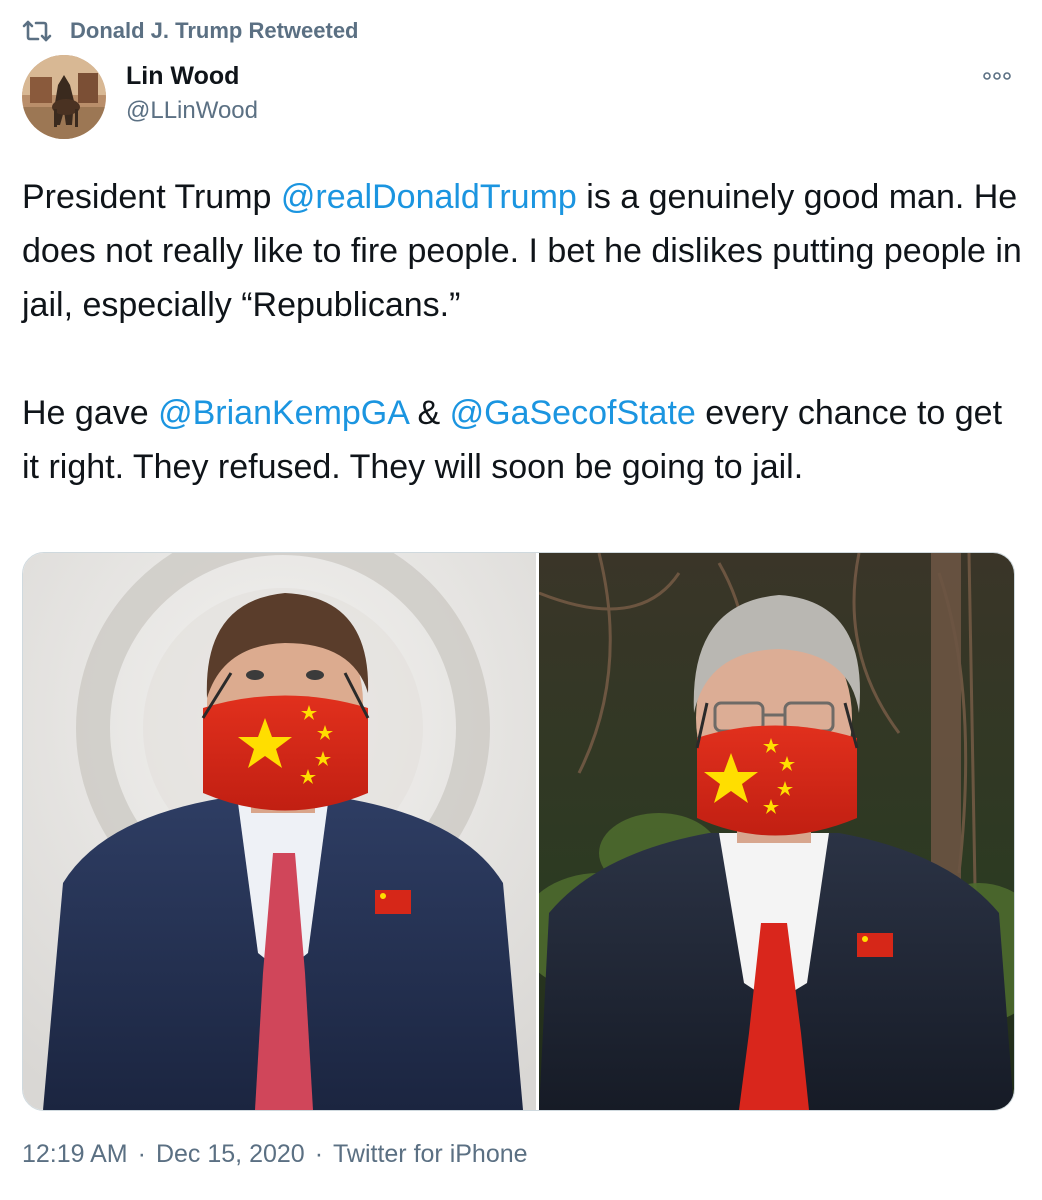 Image resolution: width=1042 pixels, height=1200 pixels. I want to click on mention-link: @GaSecofState, so click(573, 413).